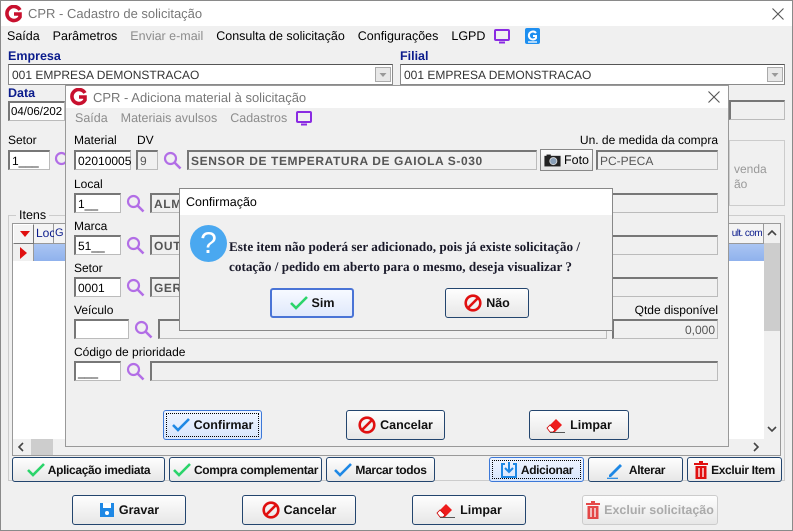 The image size is (793, 531). Describe the element at coordinates (741, 184) in the screenshot. I see `option-label: ão` at that location.